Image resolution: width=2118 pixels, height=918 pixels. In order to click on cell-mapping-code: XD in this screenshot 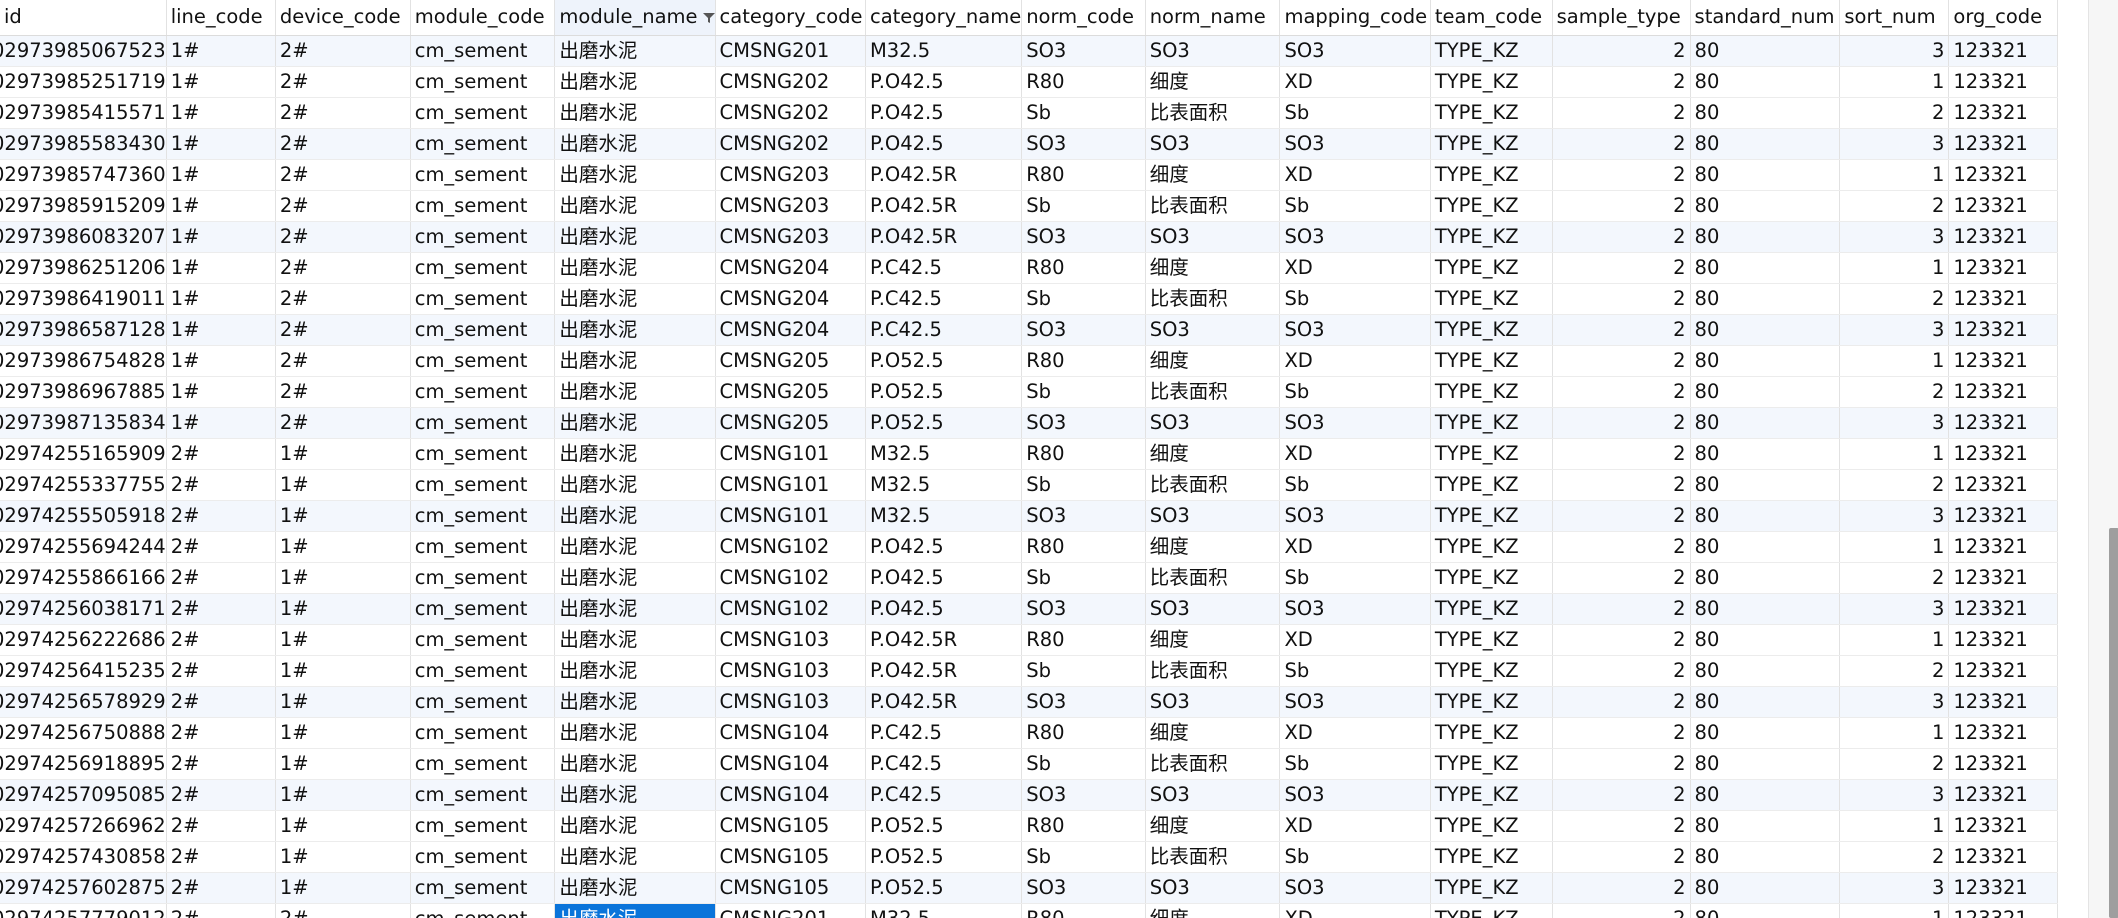, I will do `click(1355, 910)`.